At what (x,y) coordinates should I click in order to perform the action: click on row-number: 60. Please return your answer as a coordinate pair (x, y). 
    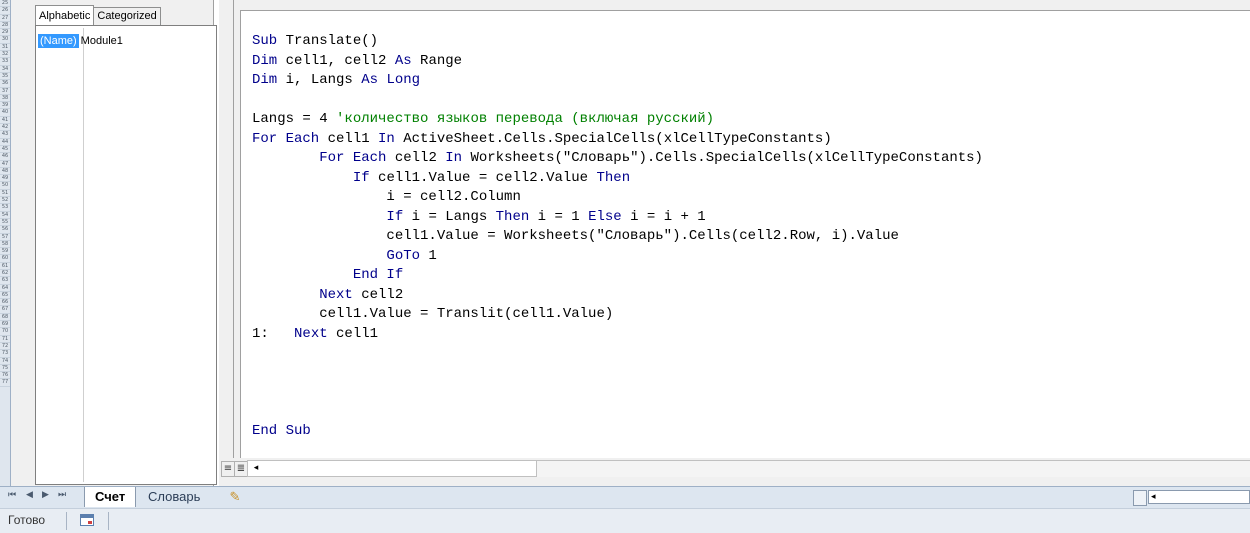
    Looking at the image, I should click on (5, 259).